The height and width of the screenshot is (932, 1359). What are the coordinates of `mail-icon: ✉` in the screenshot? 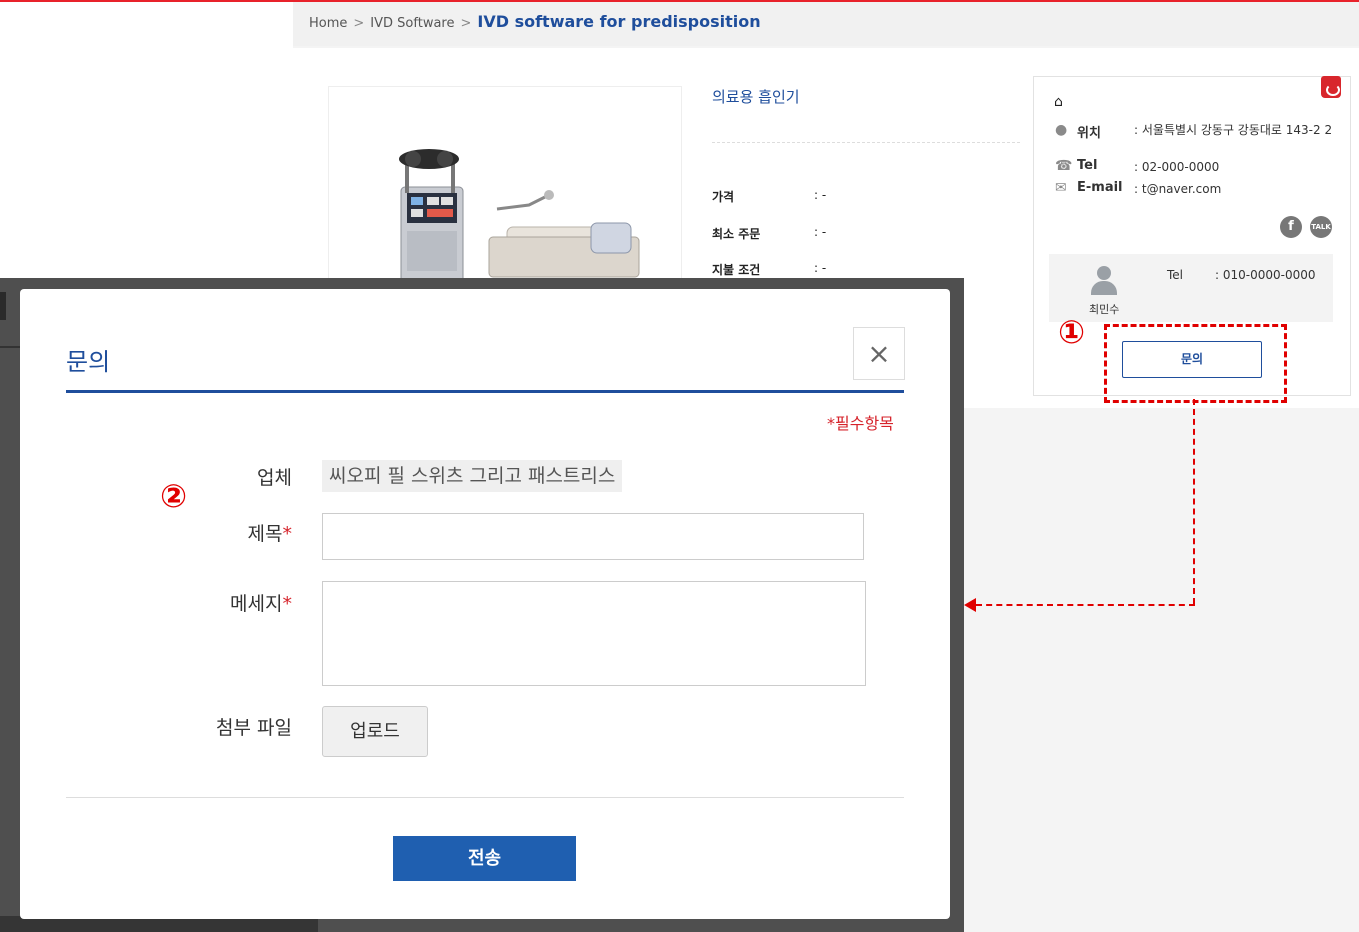 It's located at (1061, 188).